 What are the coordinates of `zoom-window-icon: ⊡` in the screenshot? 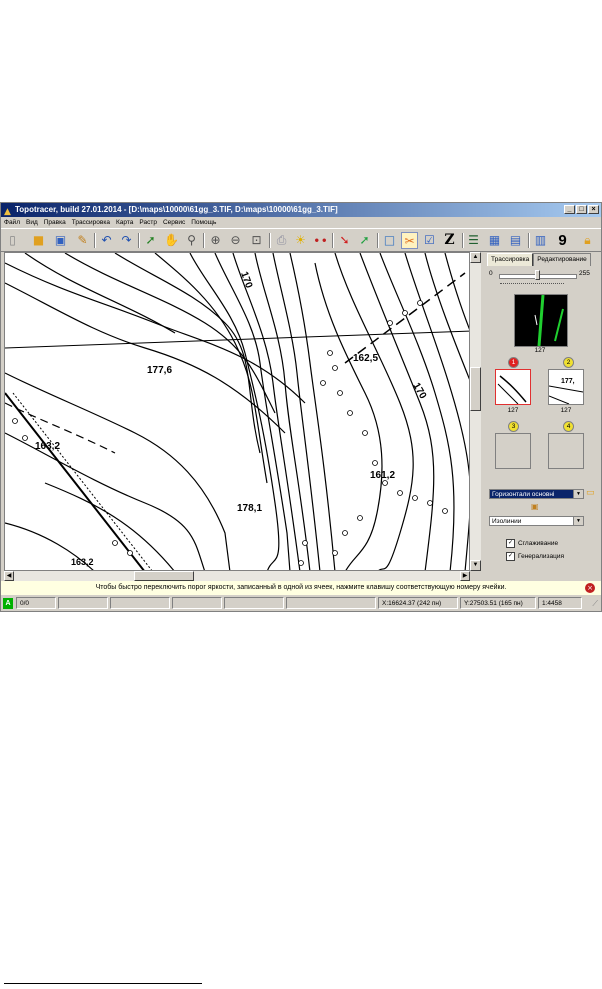 It's located at (256, 240).